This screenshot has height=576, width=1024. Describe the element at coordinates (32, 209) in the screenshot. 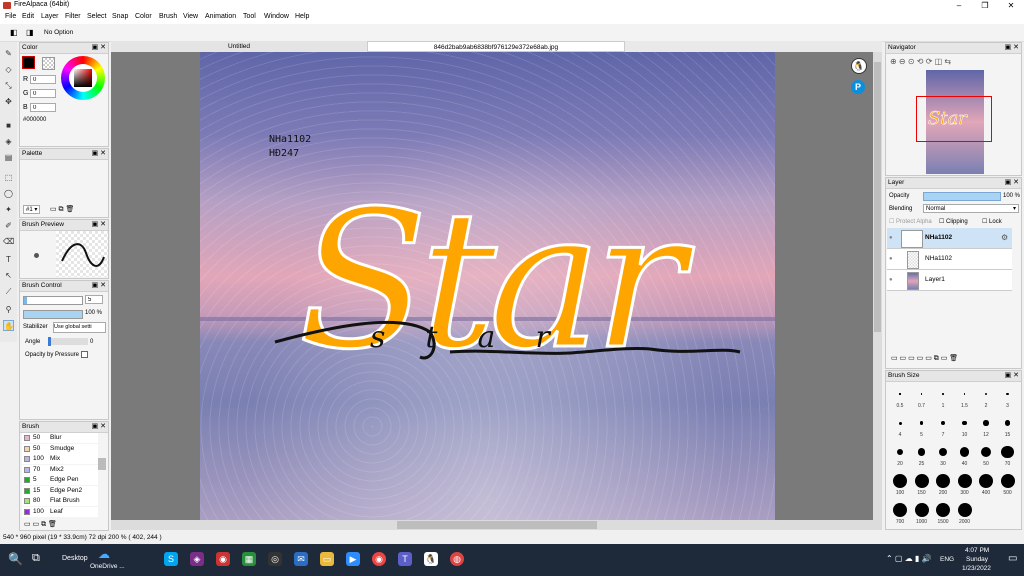

I see `palette-selector: #1 ▾` at that location.